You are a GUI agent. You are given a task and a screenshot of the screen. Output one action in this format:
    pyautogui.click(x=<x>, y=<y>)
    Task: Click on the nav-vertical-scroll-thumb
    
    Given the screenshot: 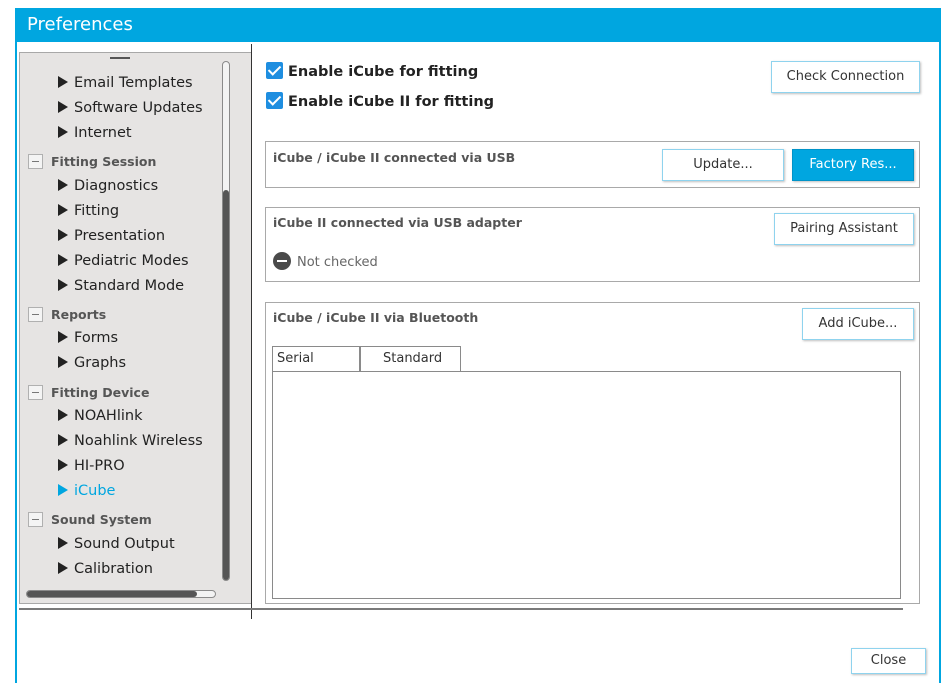 What is the action you would take?
    pyautogui.click(x=226, y=385)
    